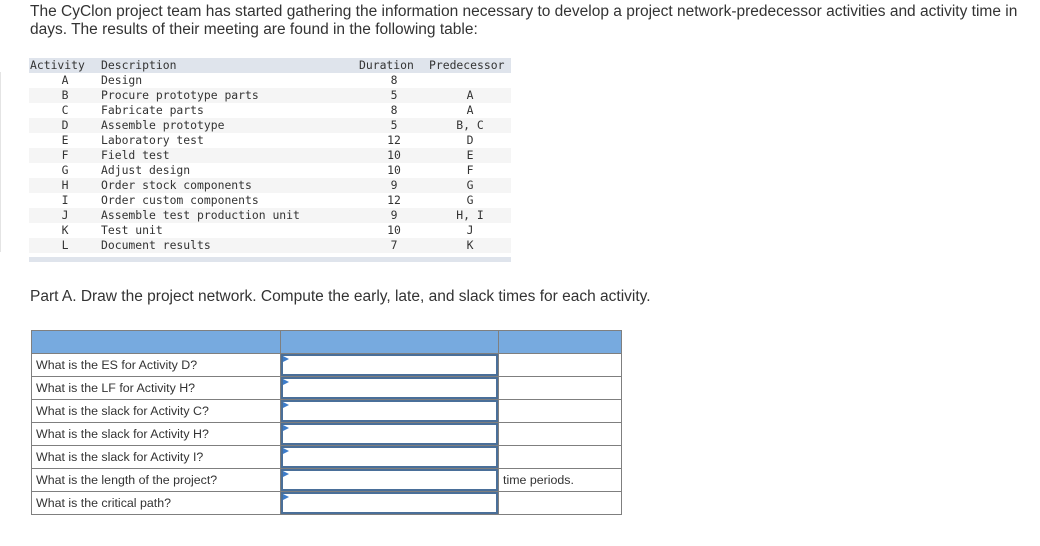 Image resolution: width=1040 pixels, height=546 pixels. I want to click on predecessor-cell: E, so click(470, 155).